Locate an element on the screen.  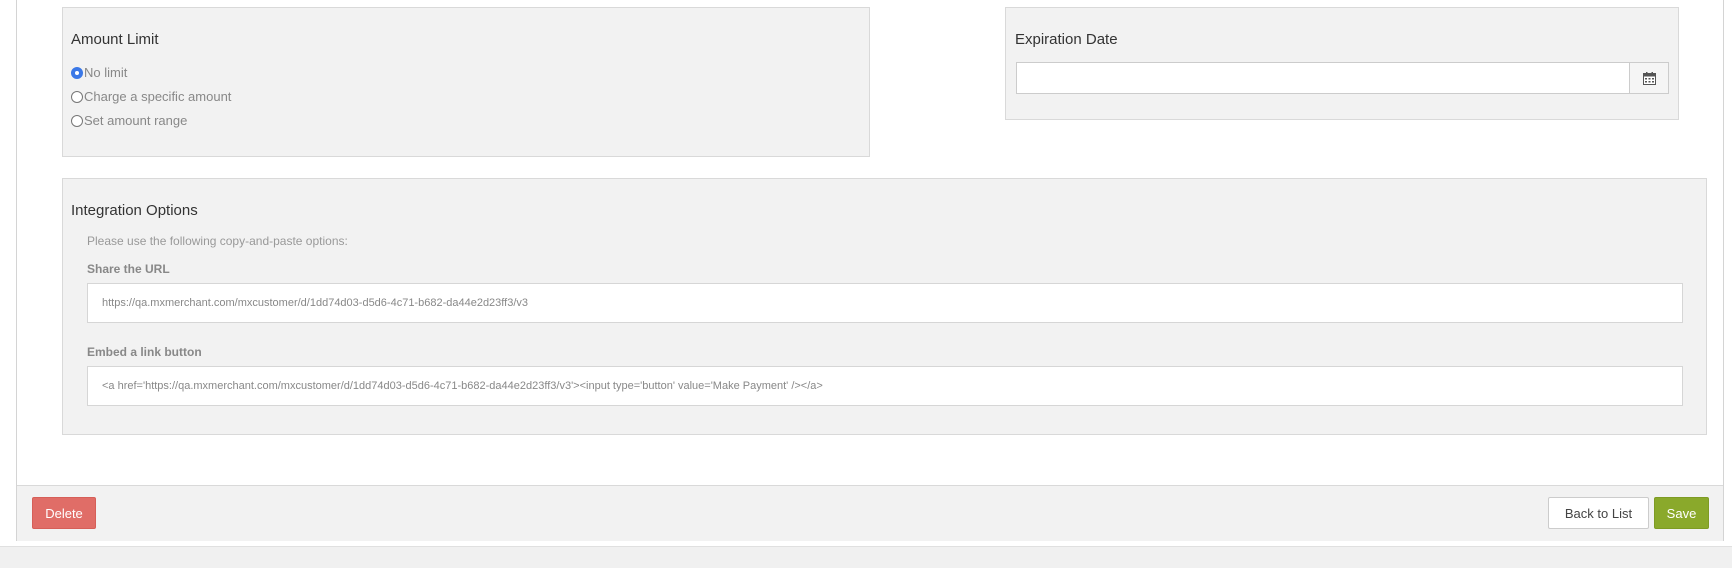
share-url-label: Share the URL is located at coordinates (128, 269).